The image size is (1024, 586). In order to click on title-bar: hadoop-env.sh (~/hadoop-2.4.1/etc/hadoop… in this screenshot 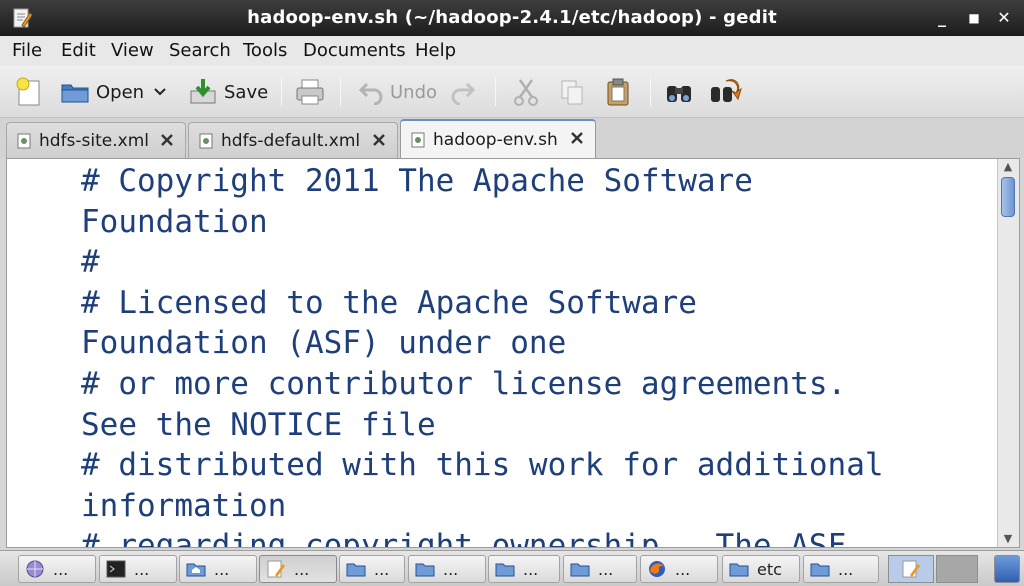, I will do `click(512, 18)`.